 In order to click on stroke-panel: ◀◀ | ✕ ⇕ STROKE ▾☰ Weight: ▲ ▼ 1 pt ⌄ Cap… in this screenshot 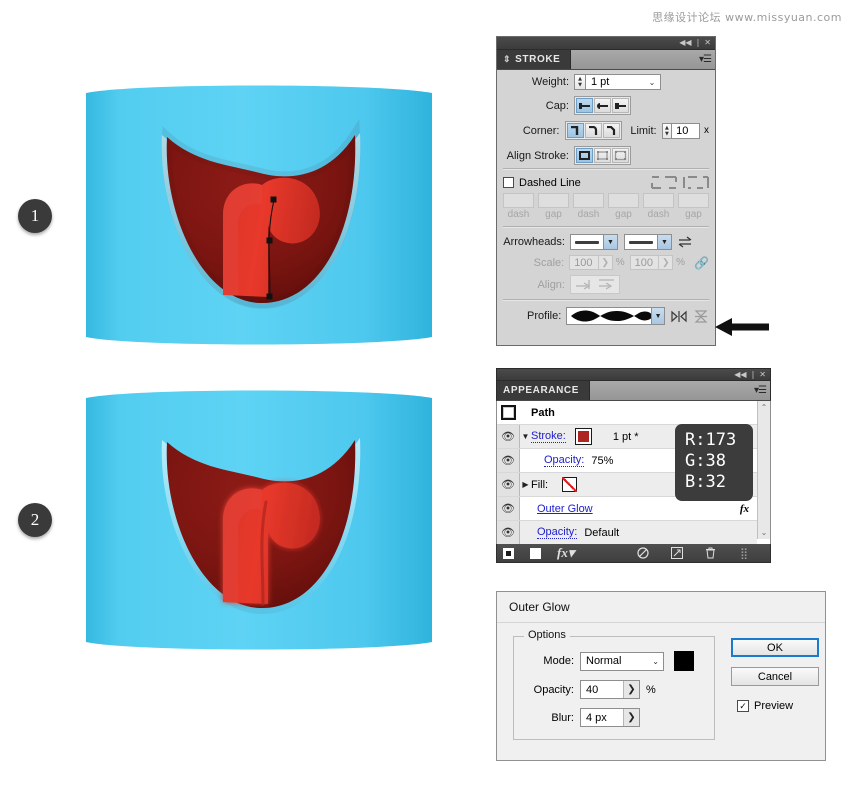, I will do `click(606, 191)`.